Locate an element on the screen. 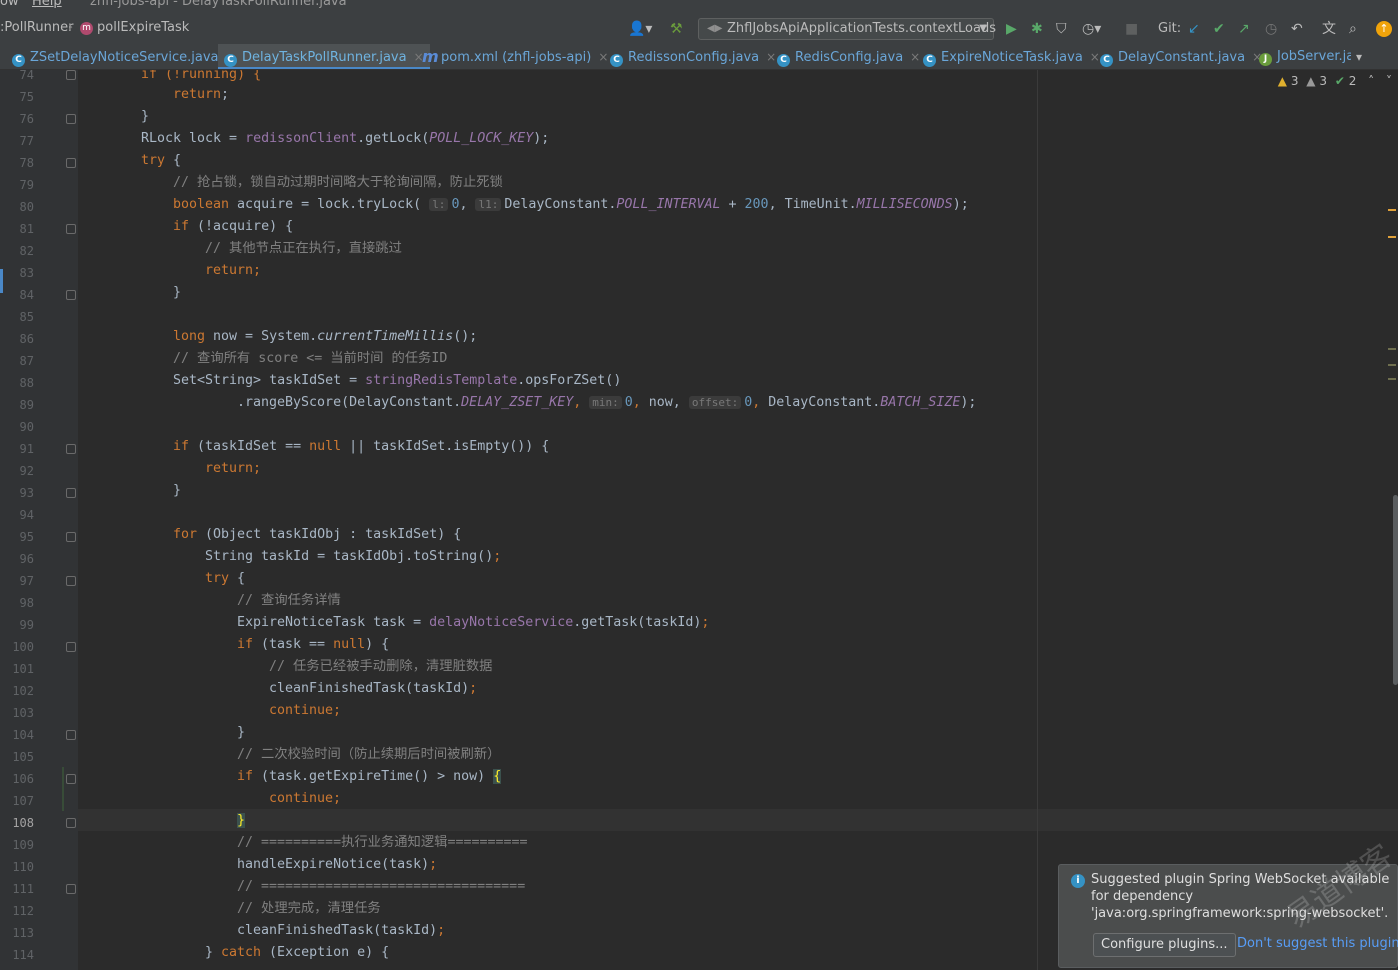  stop-icon: ■ is located at coordinates (1131, 29).